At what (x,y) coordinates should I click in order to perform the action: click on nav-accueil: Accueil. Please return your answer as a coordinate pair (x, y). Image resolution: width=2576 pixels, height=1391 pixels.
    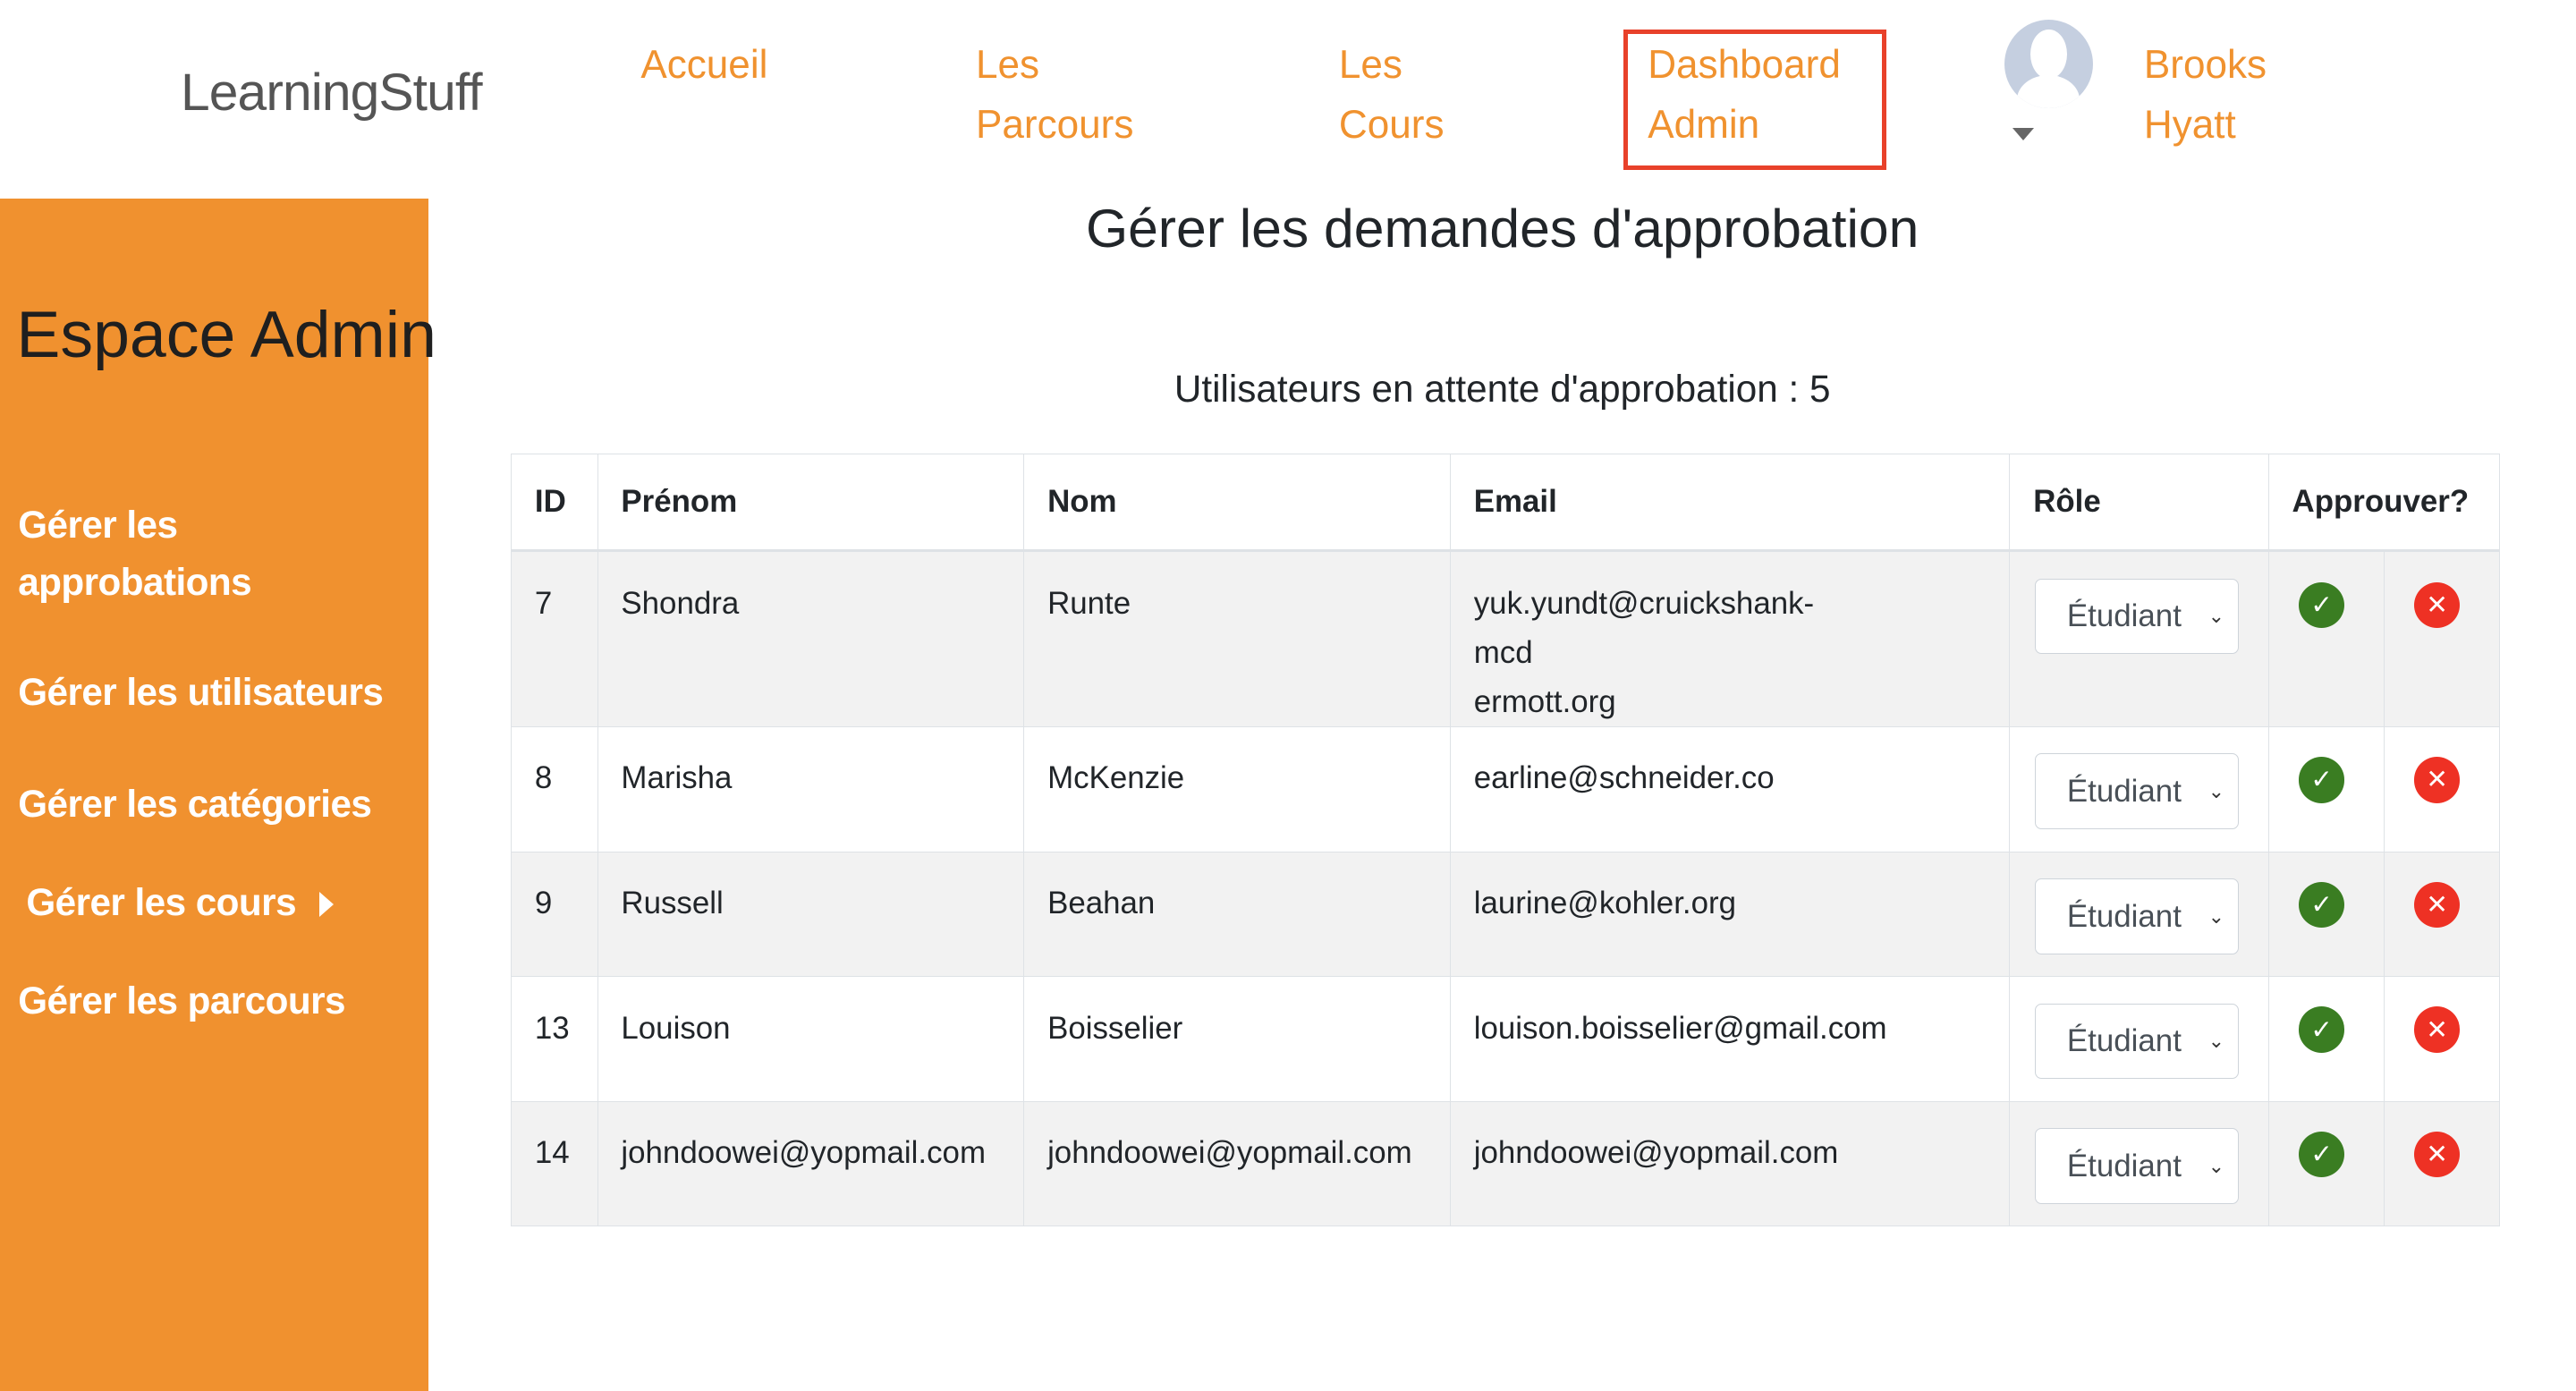
    Looking at the image, I should click on (703, 65).